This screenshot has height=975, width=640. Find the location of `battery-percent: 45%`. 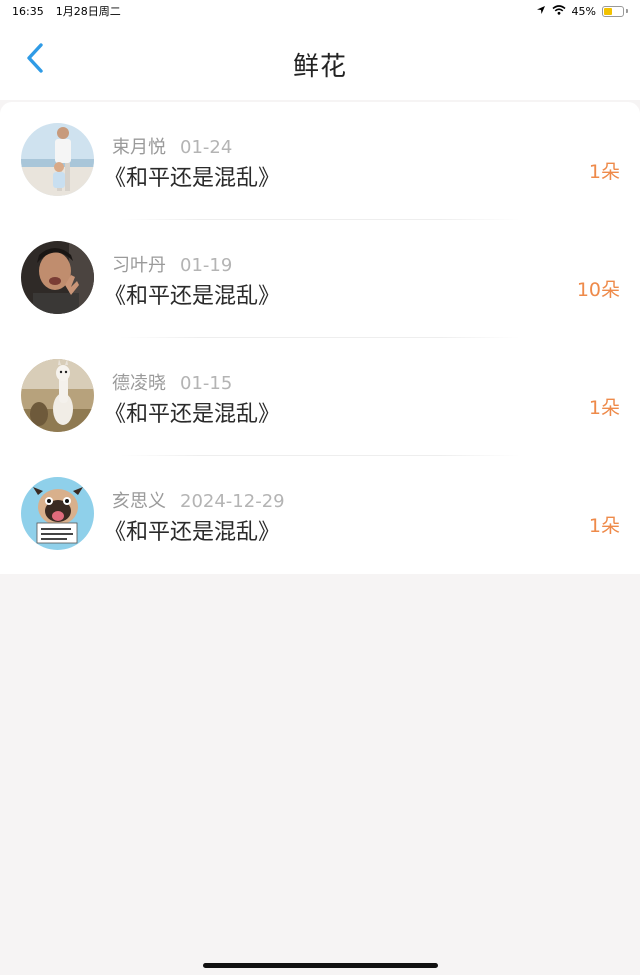

battery-percent: 45% is located at coordinates (583, 11).